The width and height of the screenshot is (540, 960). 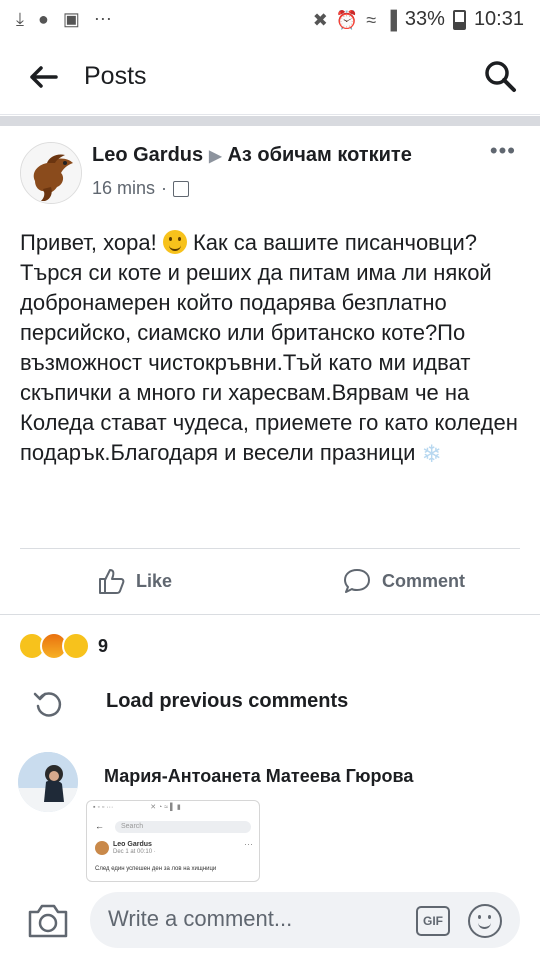 What do you see at coordinates (215, 156) in the screenshot?
I see `arrow-right-icon: ▶` at bounding box center [215, 156].